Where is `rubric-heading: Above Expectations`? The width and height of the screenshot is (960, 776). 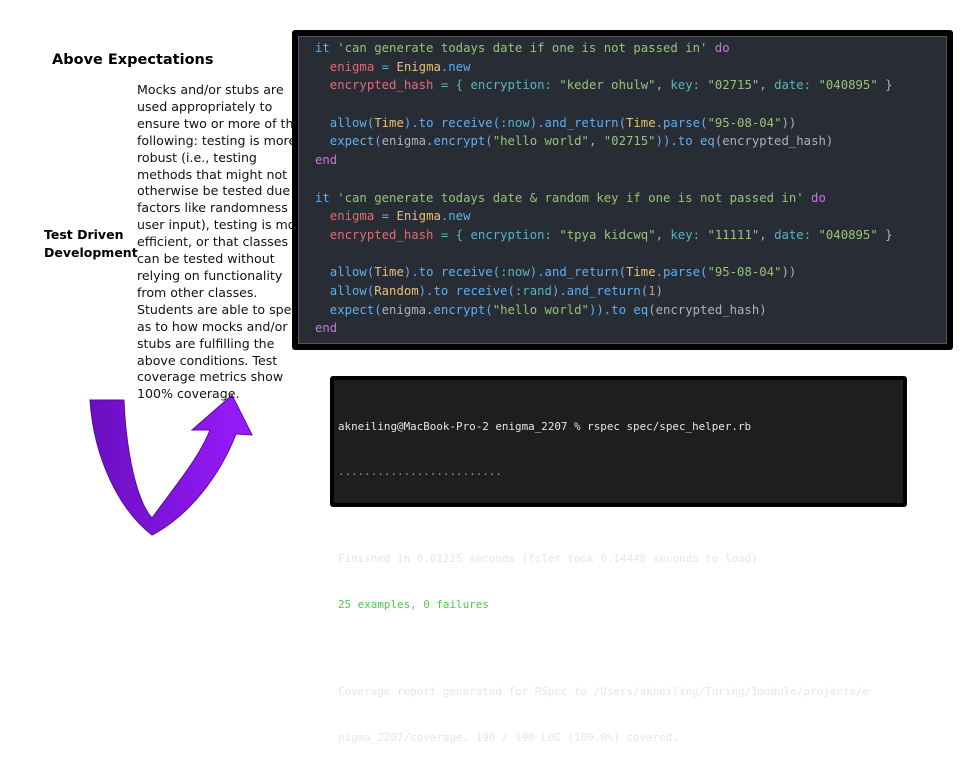
rubric-heading: Above Expectations is located at coordinates (133, 60).